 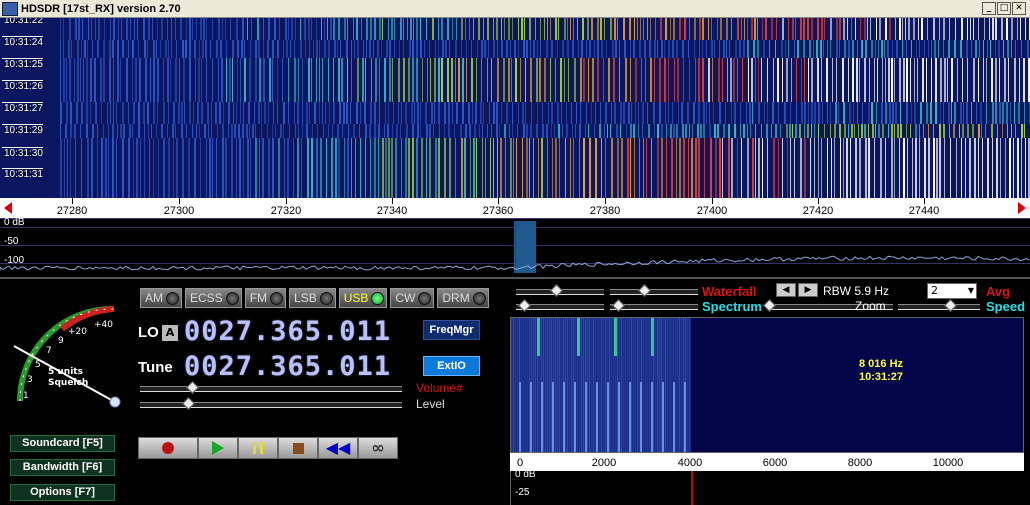 What do you see at coordinates (170, 333) in the screenshot?
I see `lo-badge: A` at bounding box center [170, 333].